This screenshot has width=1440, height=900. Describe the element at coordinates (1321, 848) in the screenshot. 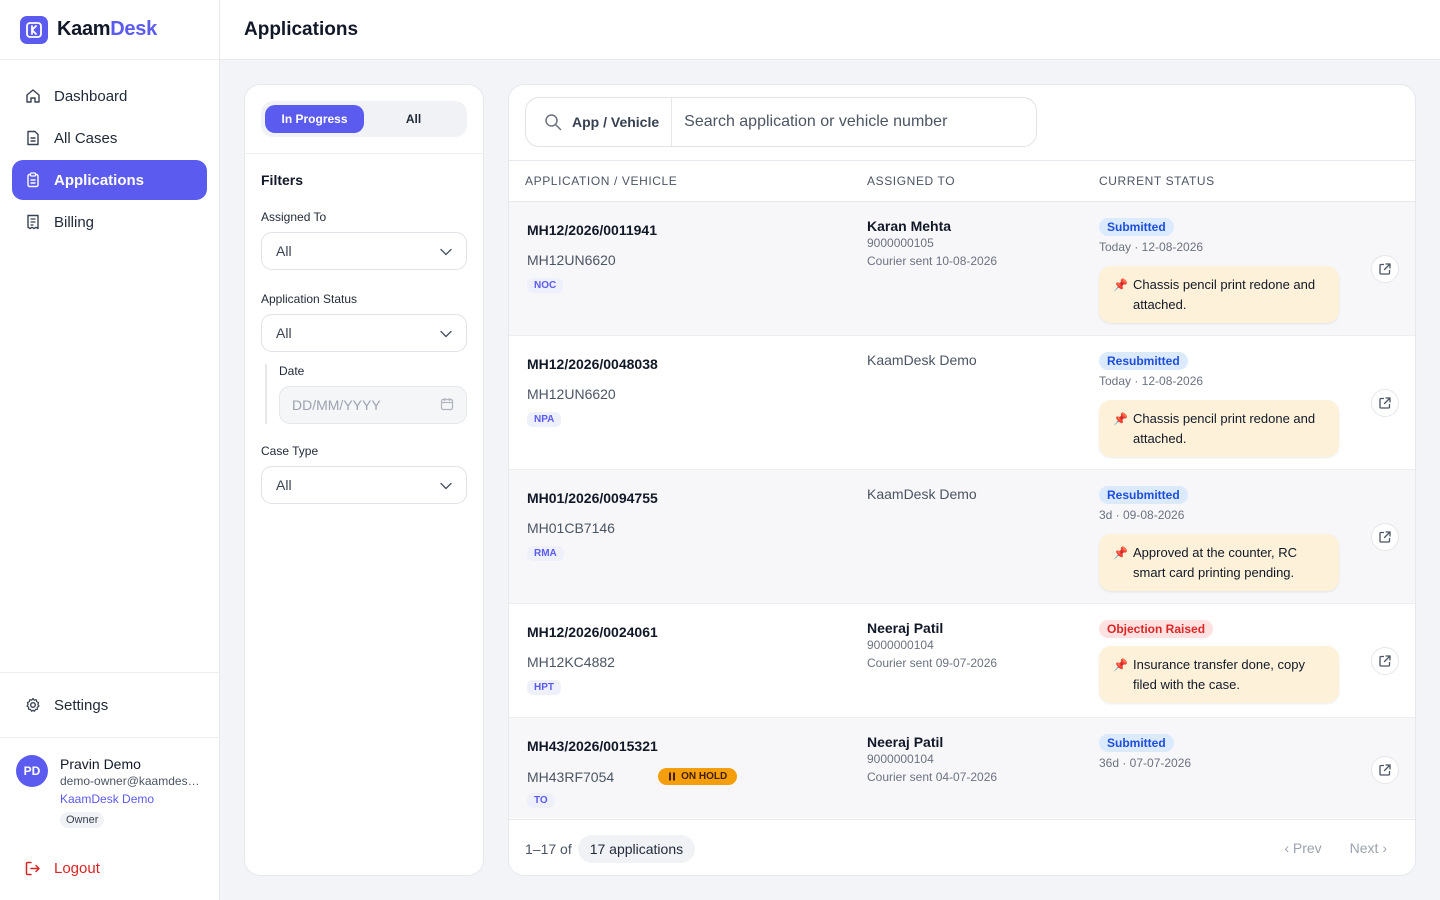

I see `pager: ‹ Prev Next ›` at that location.